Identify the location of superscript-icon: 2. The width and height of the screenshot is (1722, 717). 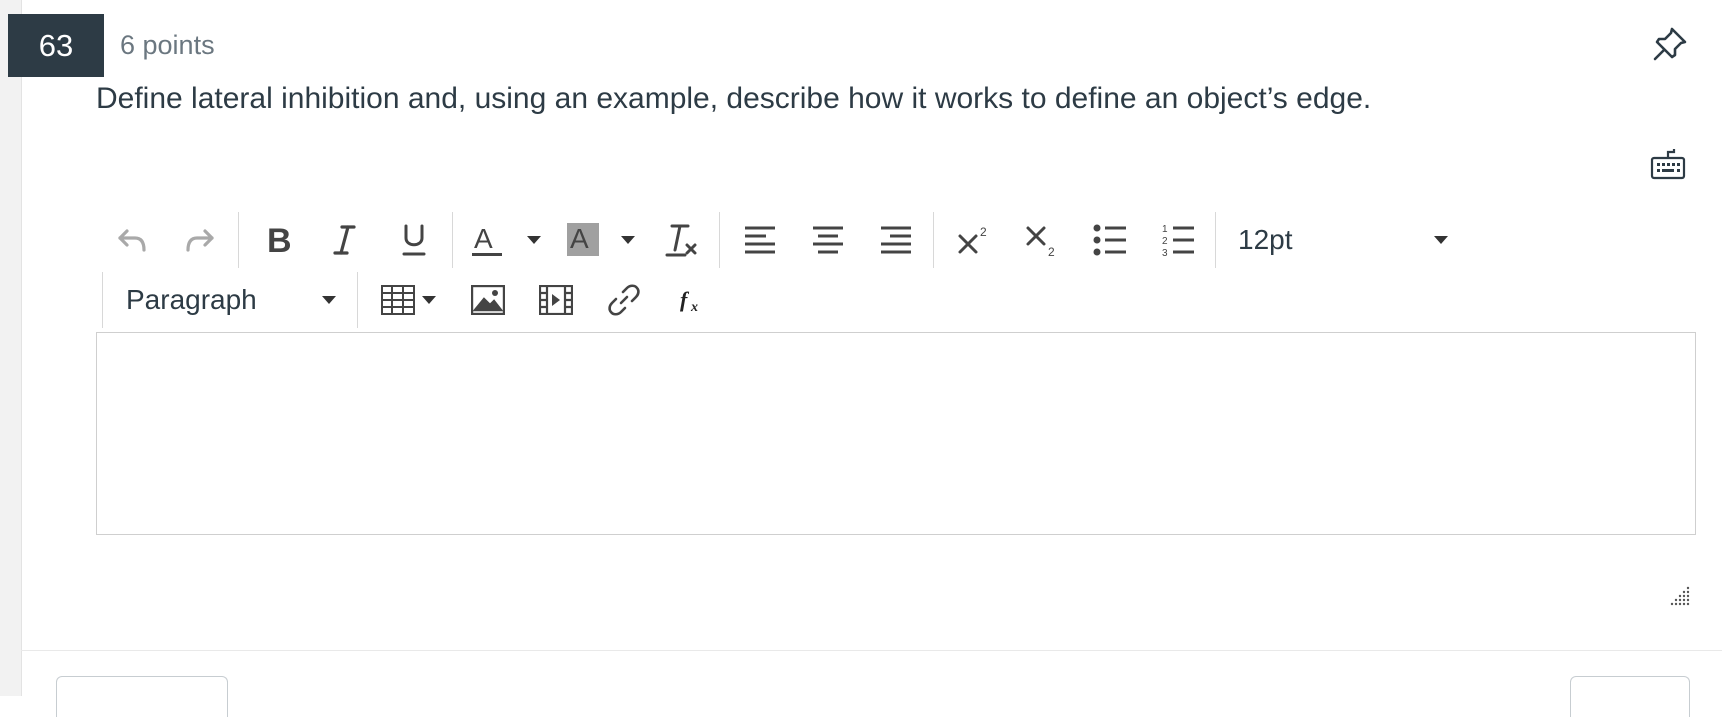
(974, 240).